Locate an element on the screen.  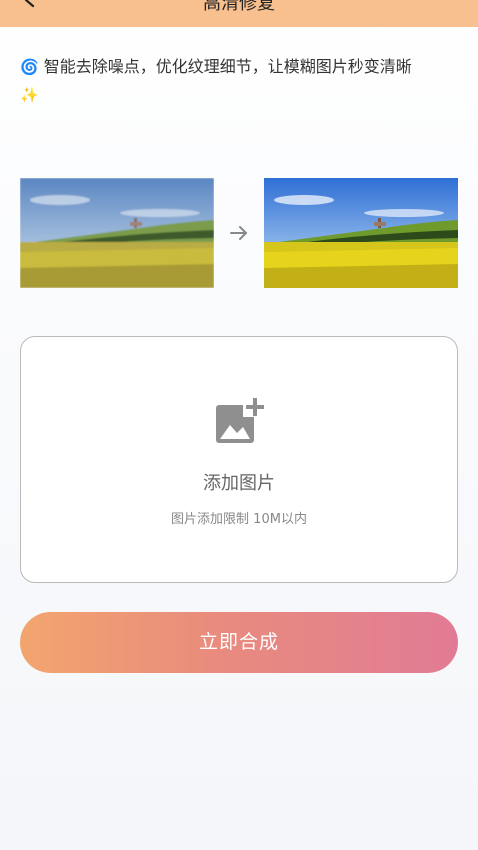
synthesize-button: 立即合成 is located at coordinates (239, 642).